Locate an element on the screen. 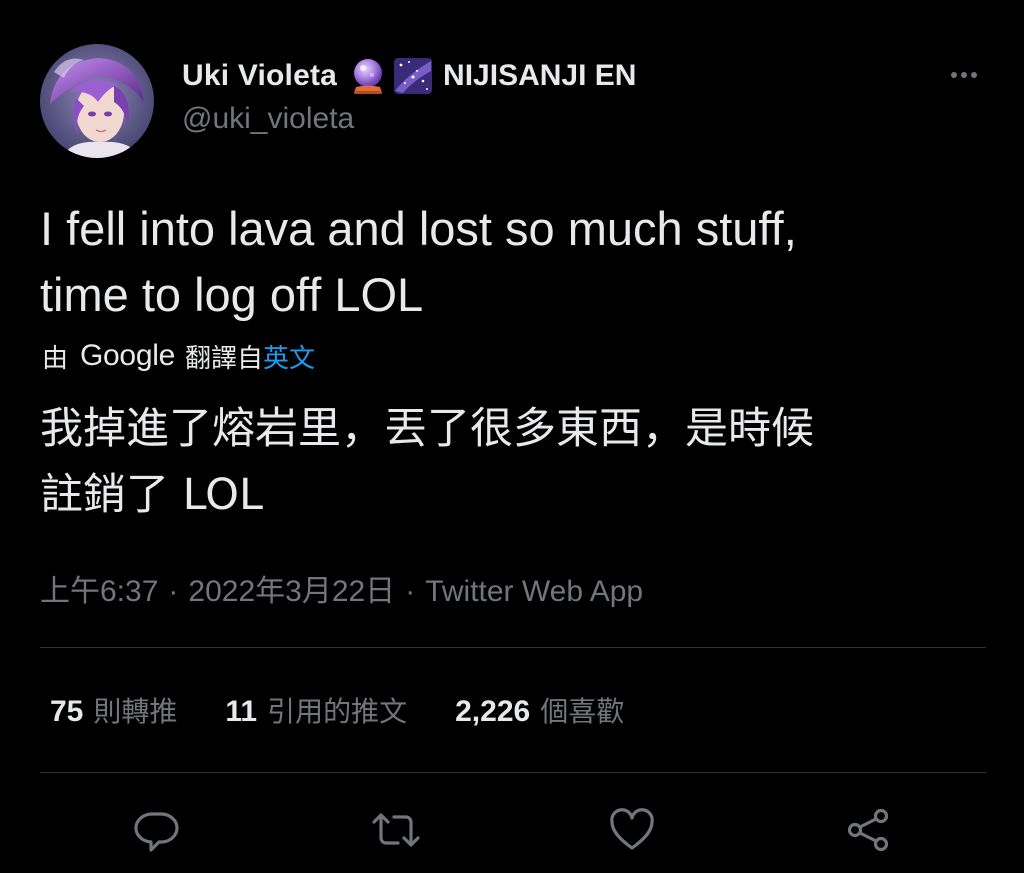  translation-middle: 翻譯自 is located at coordinates (223, 358).